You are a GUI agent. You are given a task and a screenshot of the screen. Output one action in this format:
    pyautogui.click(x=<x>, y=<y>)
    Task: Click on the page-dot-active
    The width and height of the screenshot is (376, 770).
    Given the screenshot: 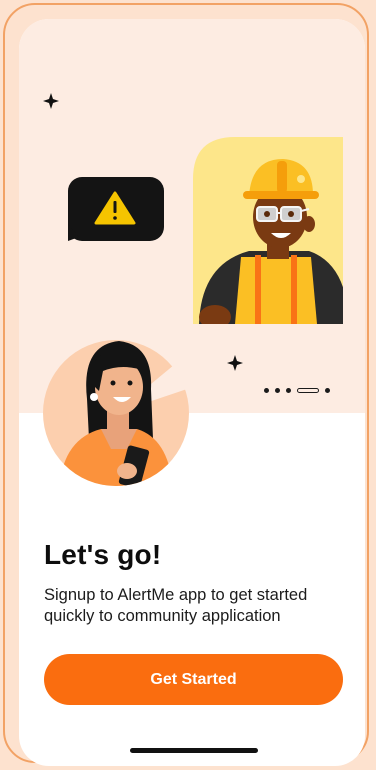 What is the action you would take?
    pyautogui.click(x=308, y=390)
    